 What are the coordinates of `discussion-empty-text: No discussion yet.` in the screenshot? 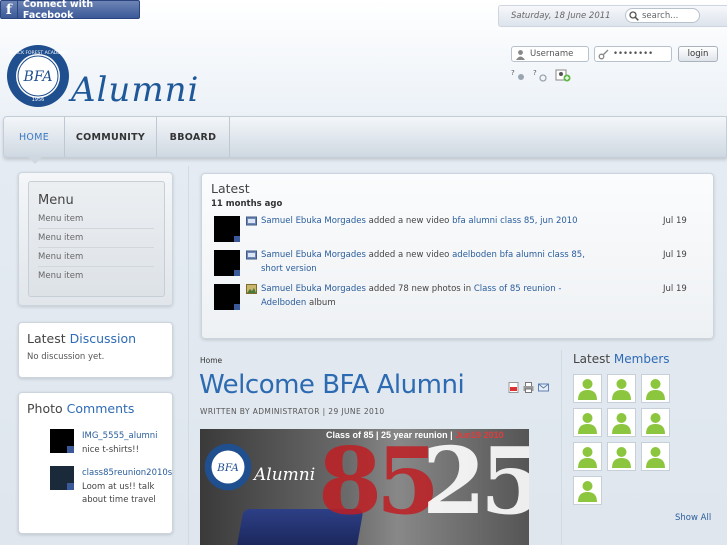 It's located at (66, 357).